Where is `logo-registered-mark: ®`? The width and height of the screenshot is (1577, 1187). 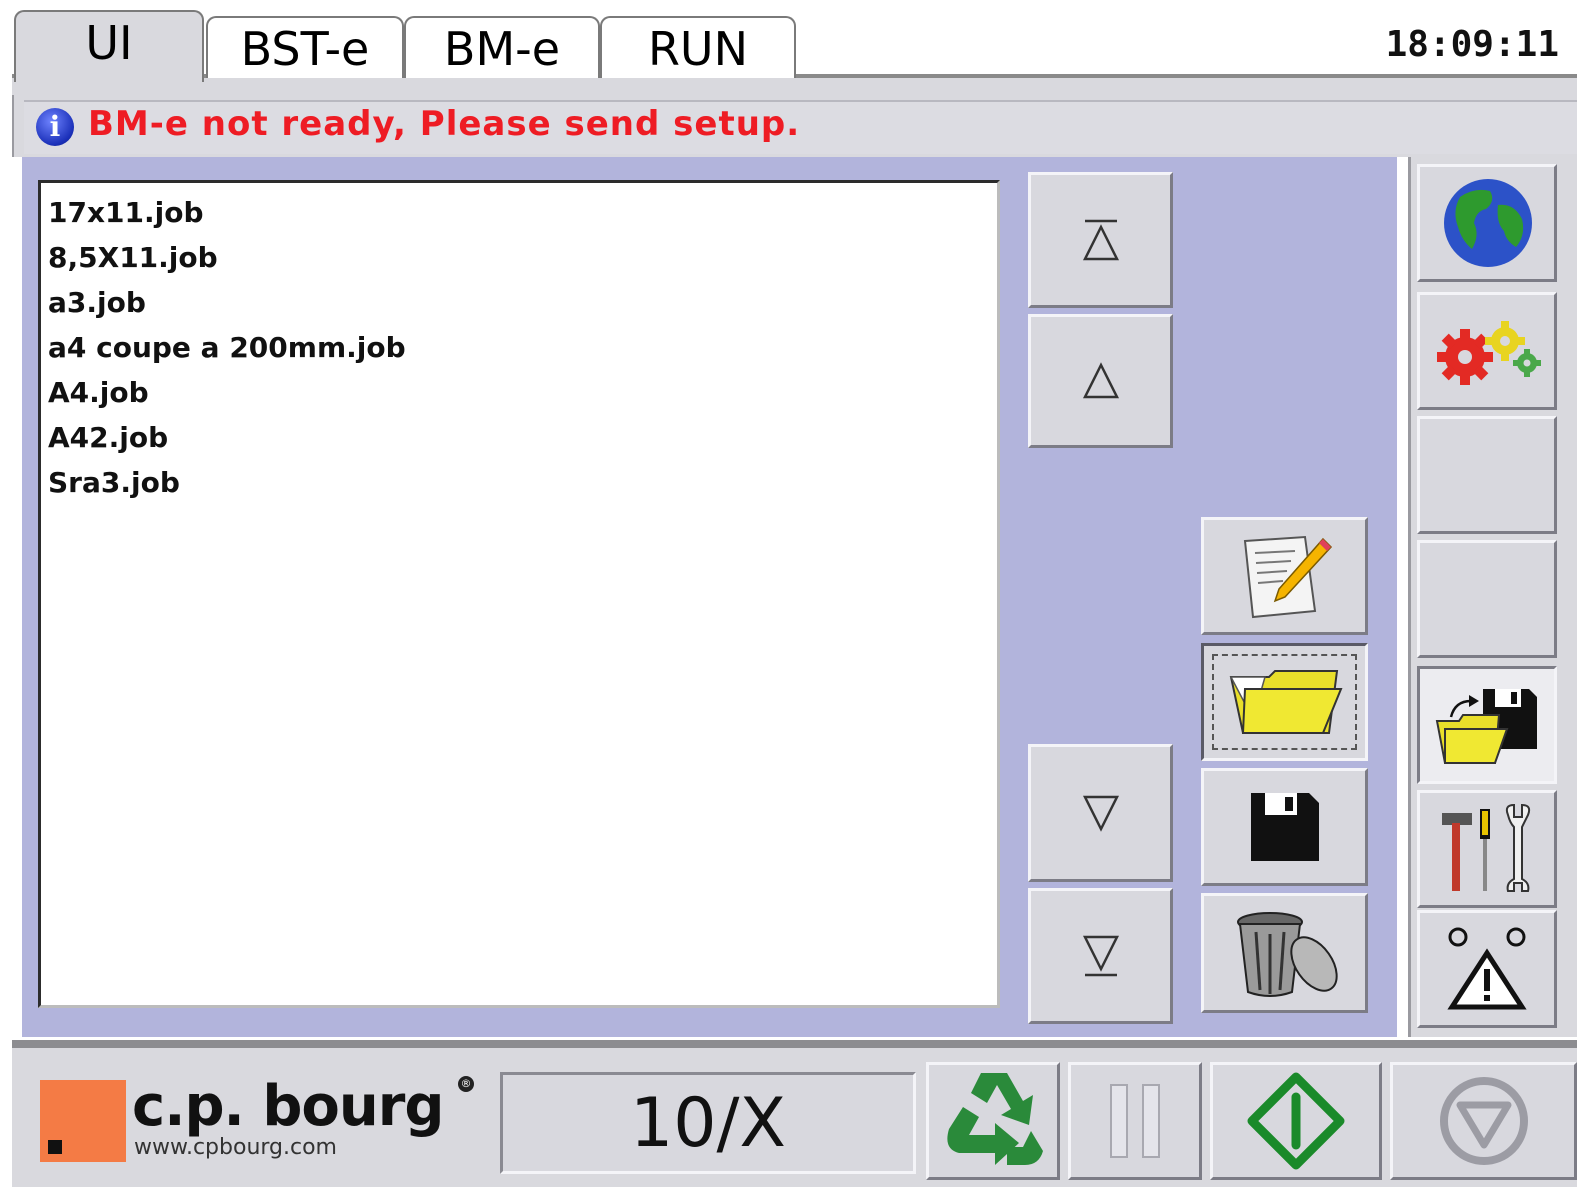 logo-registered-mark: ® is located at coordinates (466, 1084).